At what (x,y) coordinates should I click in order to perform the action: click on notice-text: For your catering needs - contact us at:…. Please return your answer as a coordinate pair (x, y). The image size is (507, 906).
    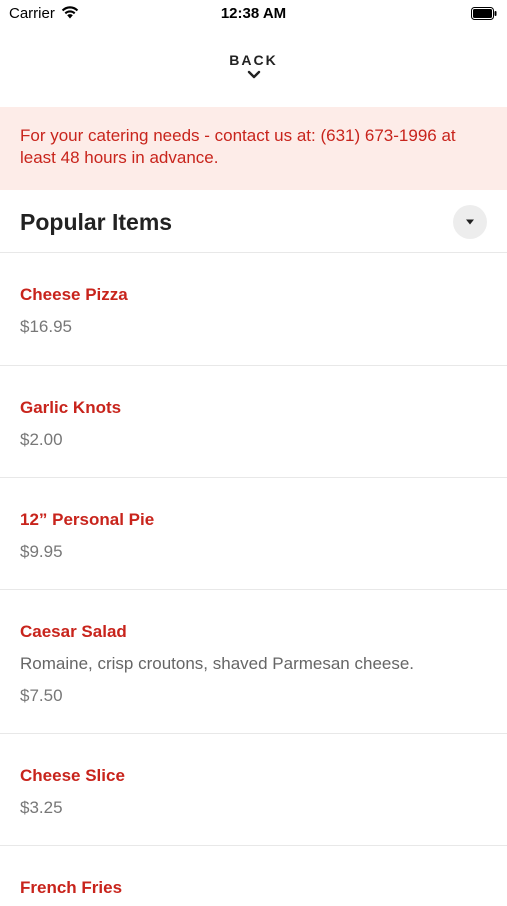
    Looking at the image, I should click on (238, 146).